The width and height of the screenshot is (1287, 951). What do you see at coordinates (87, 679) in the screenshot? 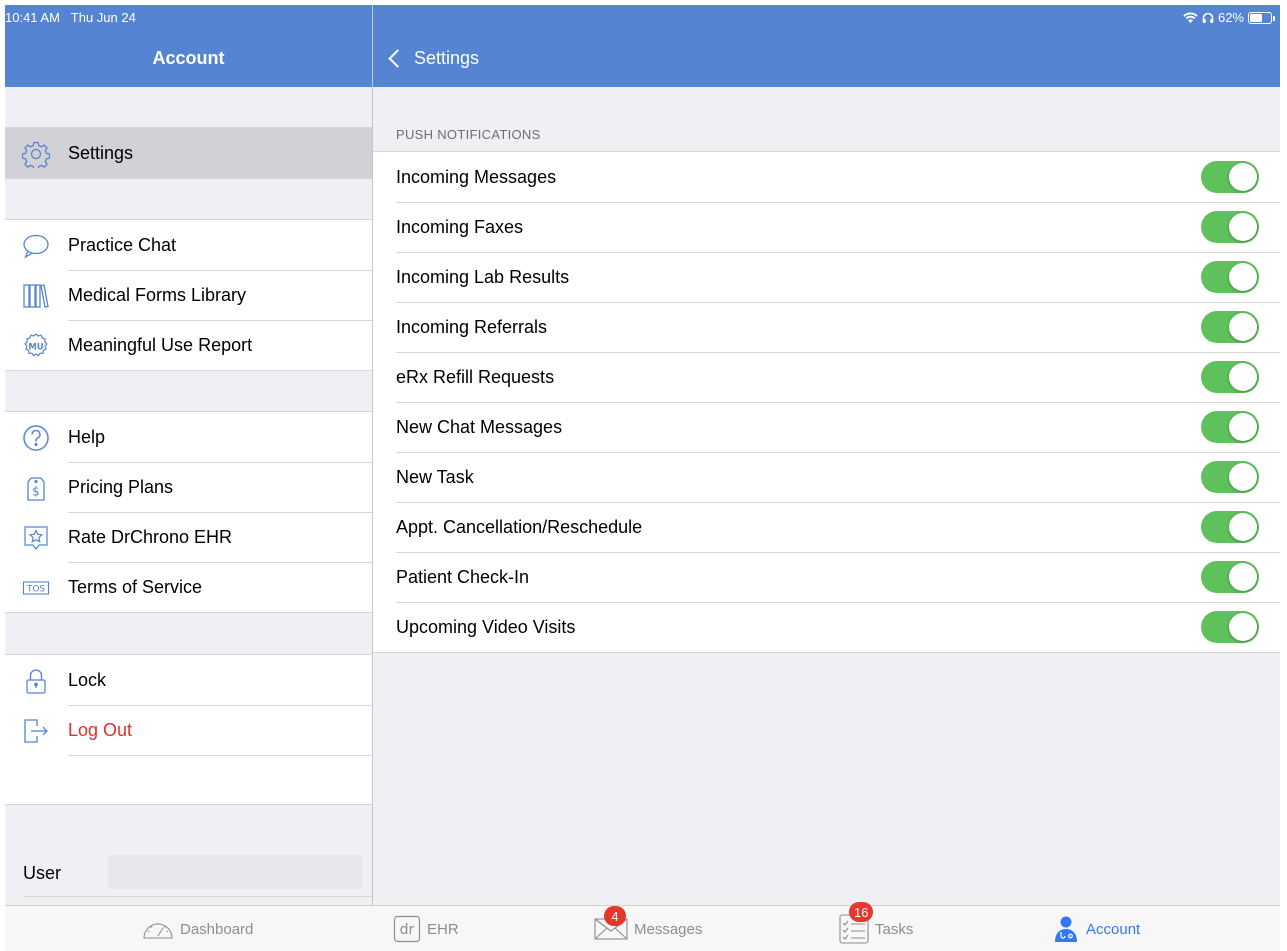
I see `sidebar-item-label: Lock` at bounding box center [87, 679].